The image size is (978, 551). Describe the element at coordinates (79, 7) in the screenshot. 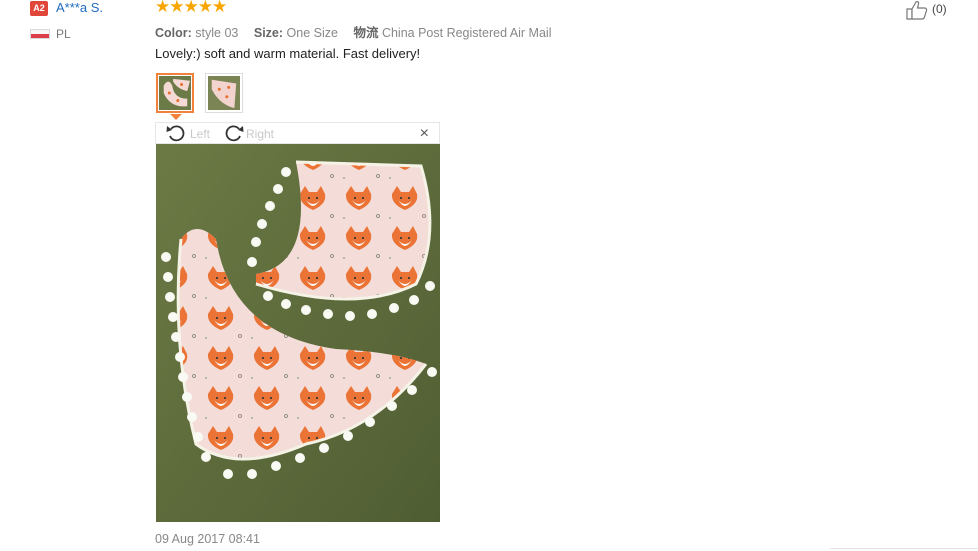

I see `reviewer-name: A***a S.` at that location.